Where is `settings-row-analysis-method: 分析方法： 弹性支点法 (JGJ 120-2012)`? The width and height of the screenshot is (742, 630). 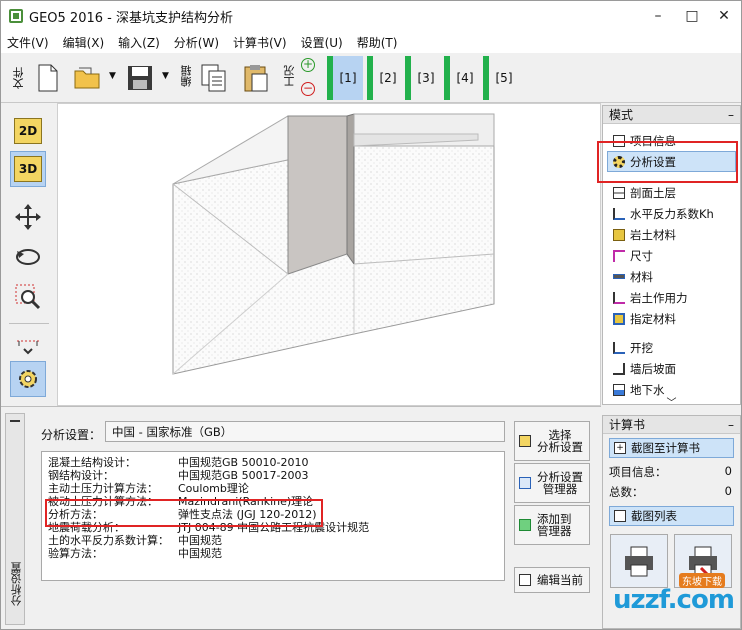 settings-row-analysis-method: 分析方法： 弹性支点法 (JGJ 120-2012) is located at coordinates (182, 514).